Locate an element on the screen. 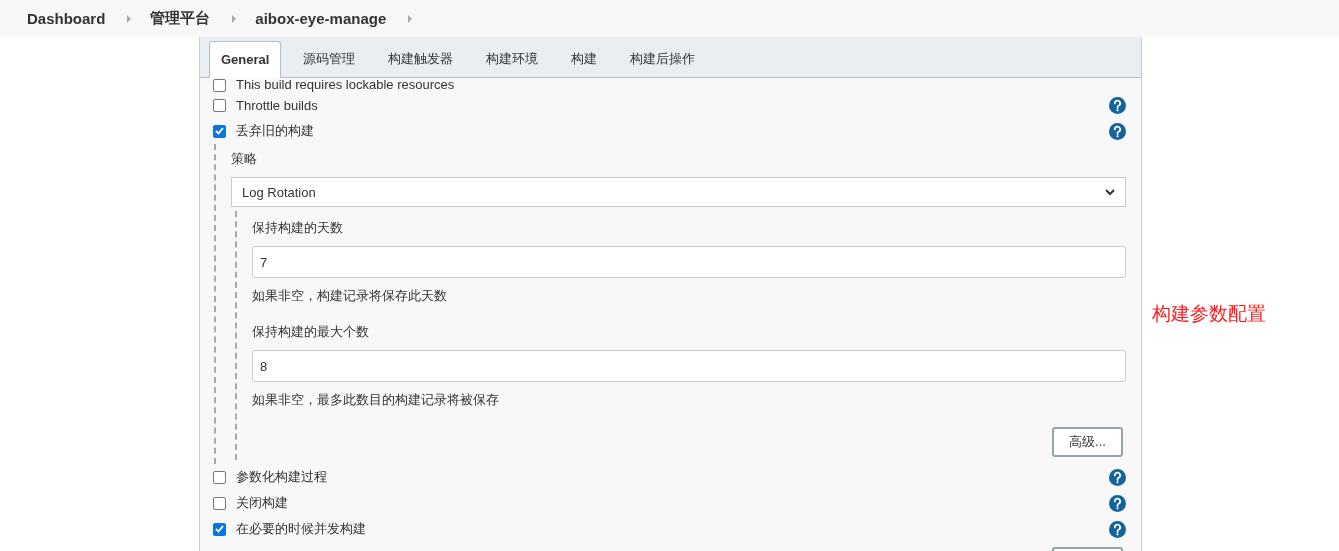 This screenshot has height=551, width=1339. breadcrumb-link: Dashboard is located at coordinates (66, 18).